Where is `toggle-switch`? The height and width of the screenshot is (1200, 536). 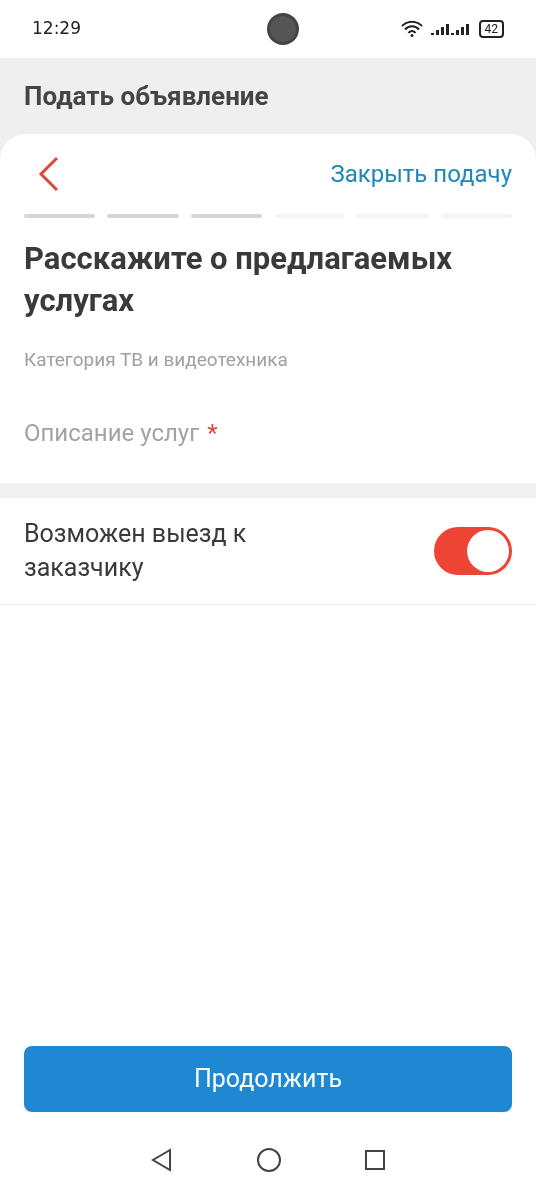
toggle-switch is located at coordinates (473, 550).